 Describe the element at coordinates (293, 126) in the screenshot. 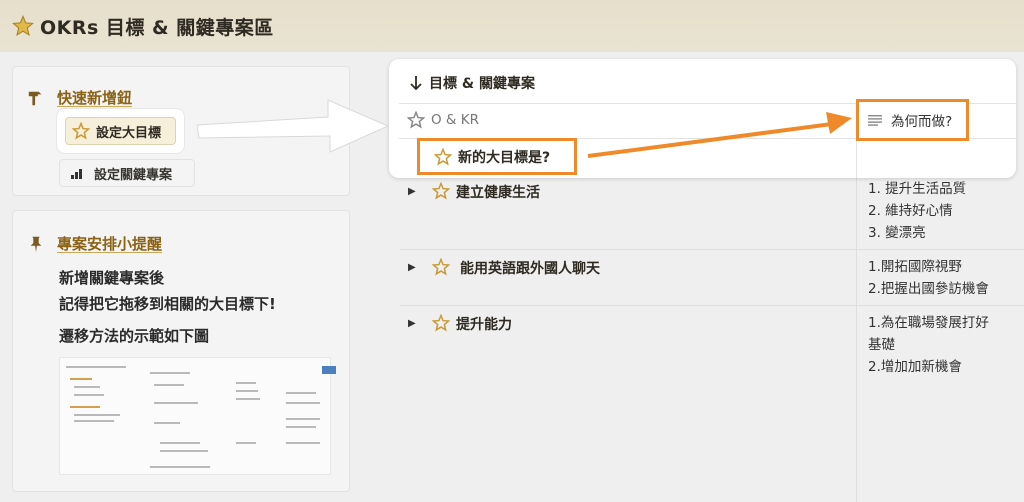

I see `white-arrow` at that location.